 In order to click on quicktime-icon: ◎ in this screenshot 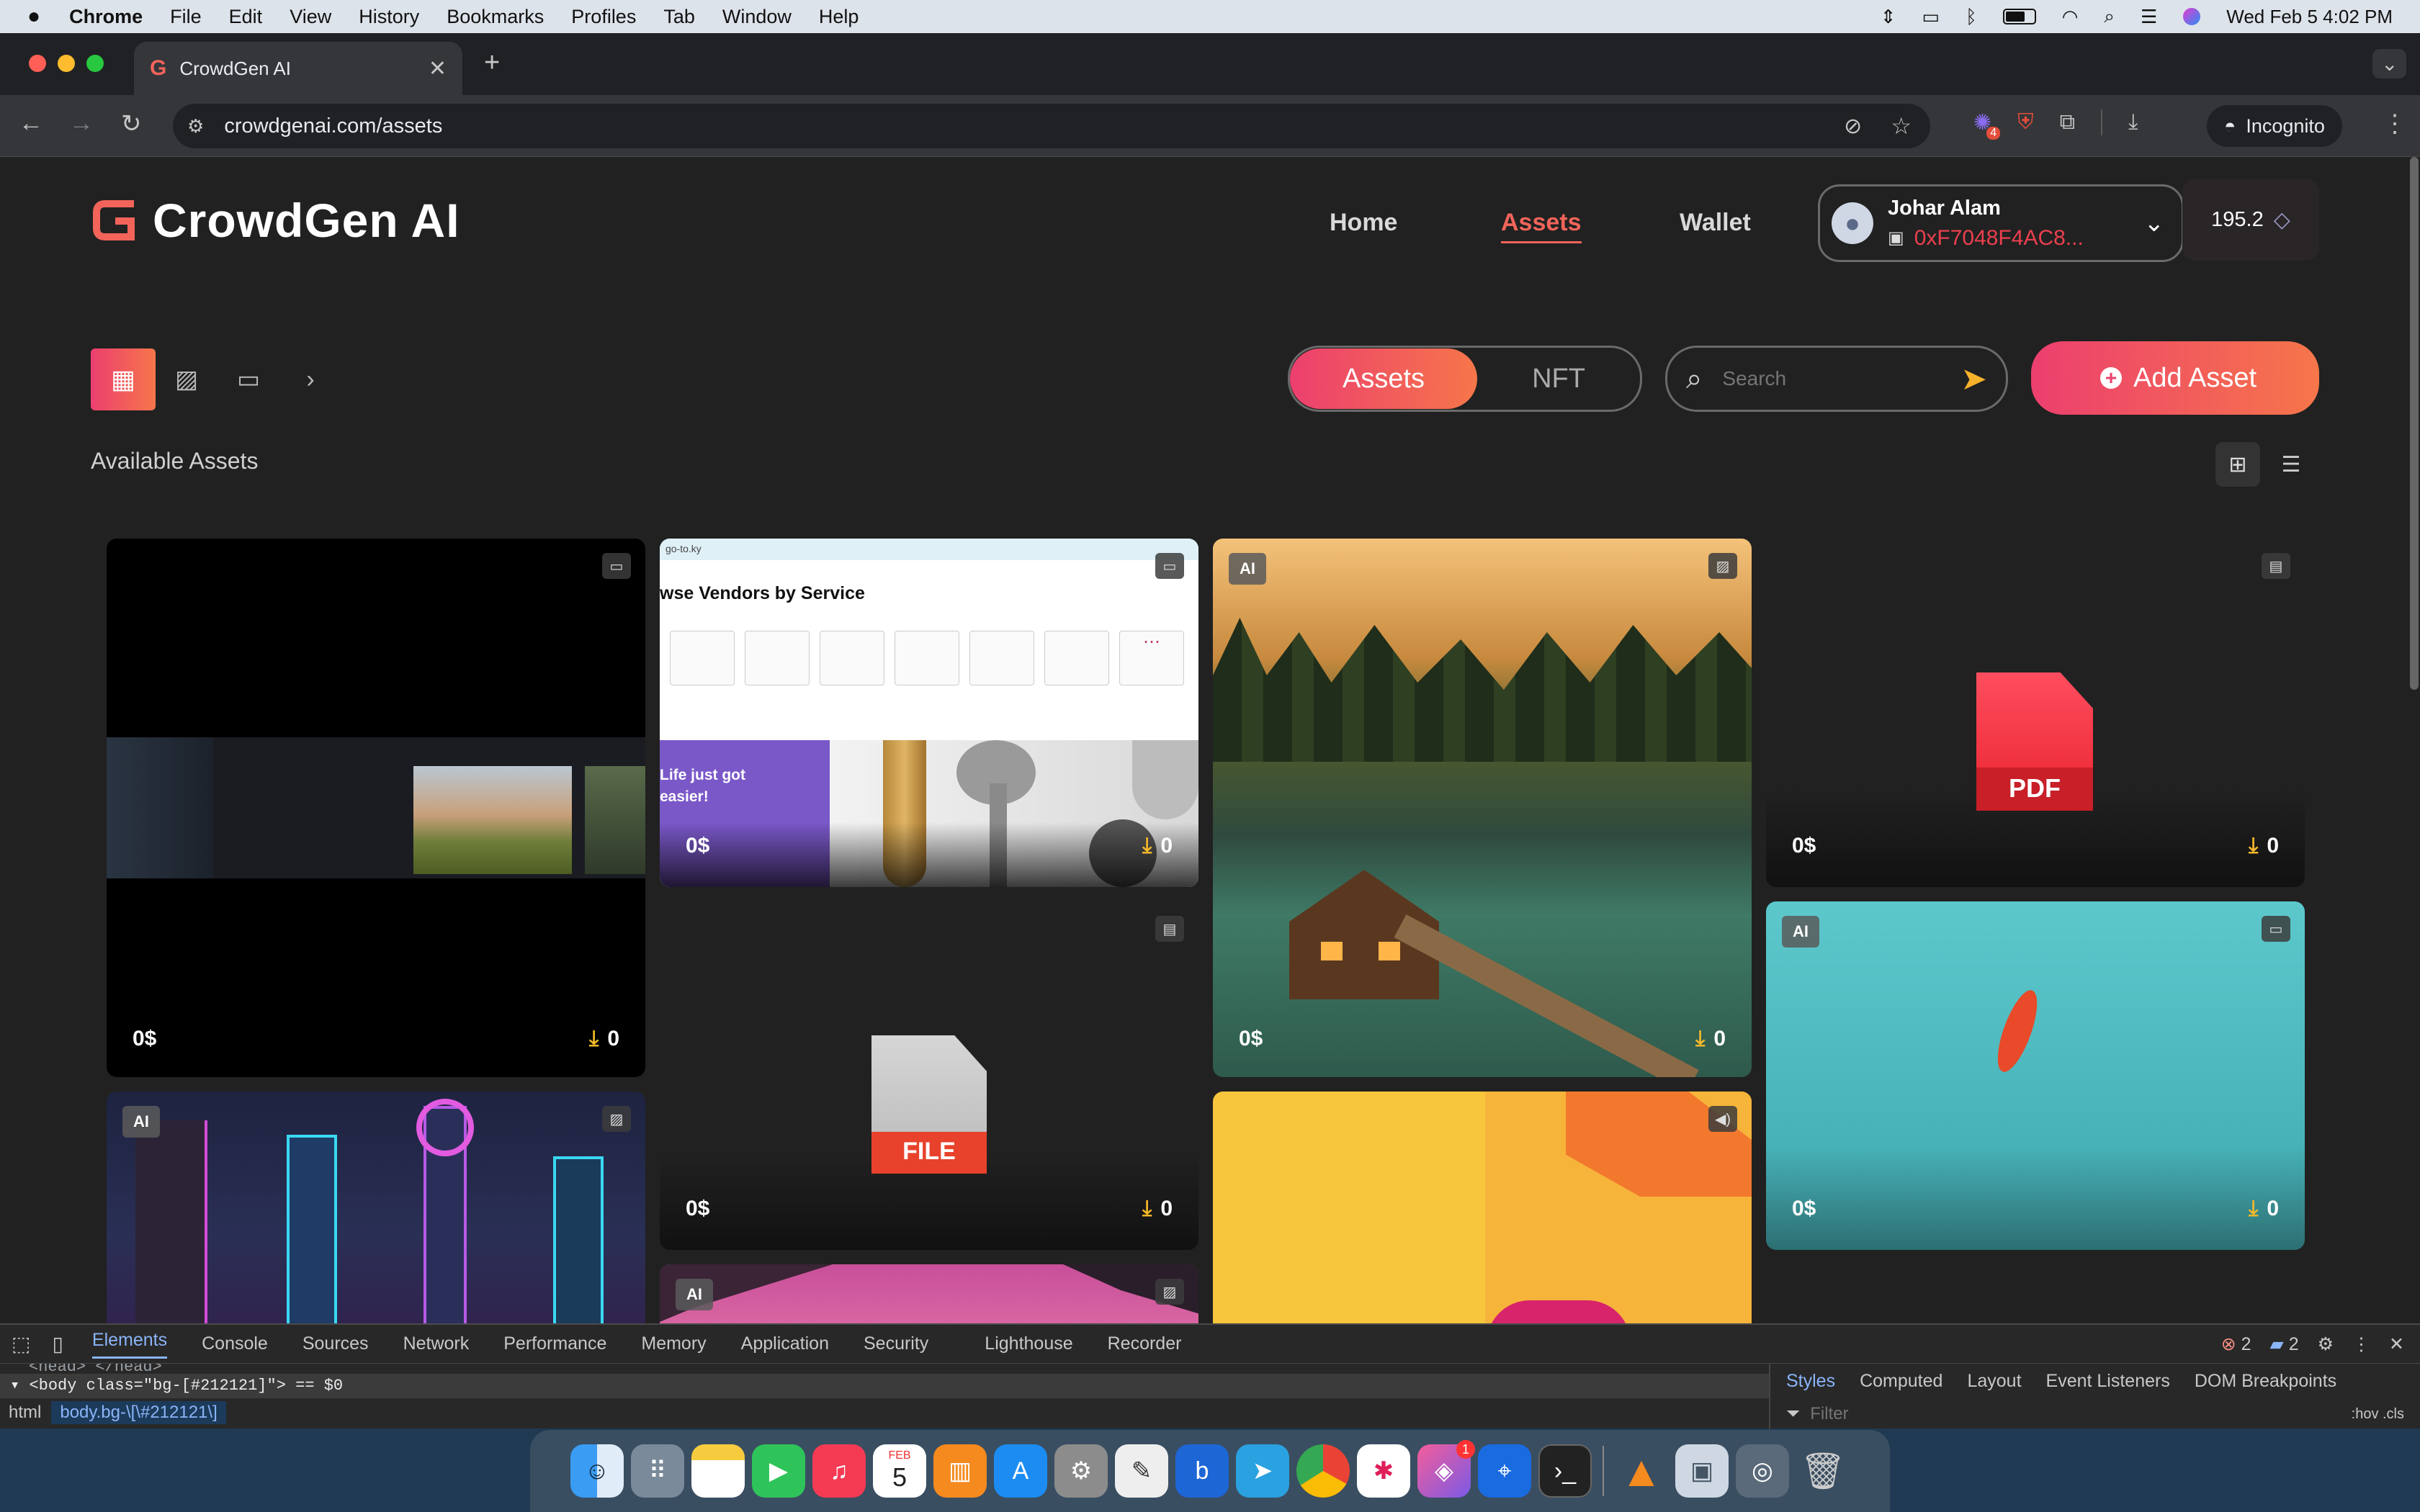, I will do `click(1763, 1471)`.